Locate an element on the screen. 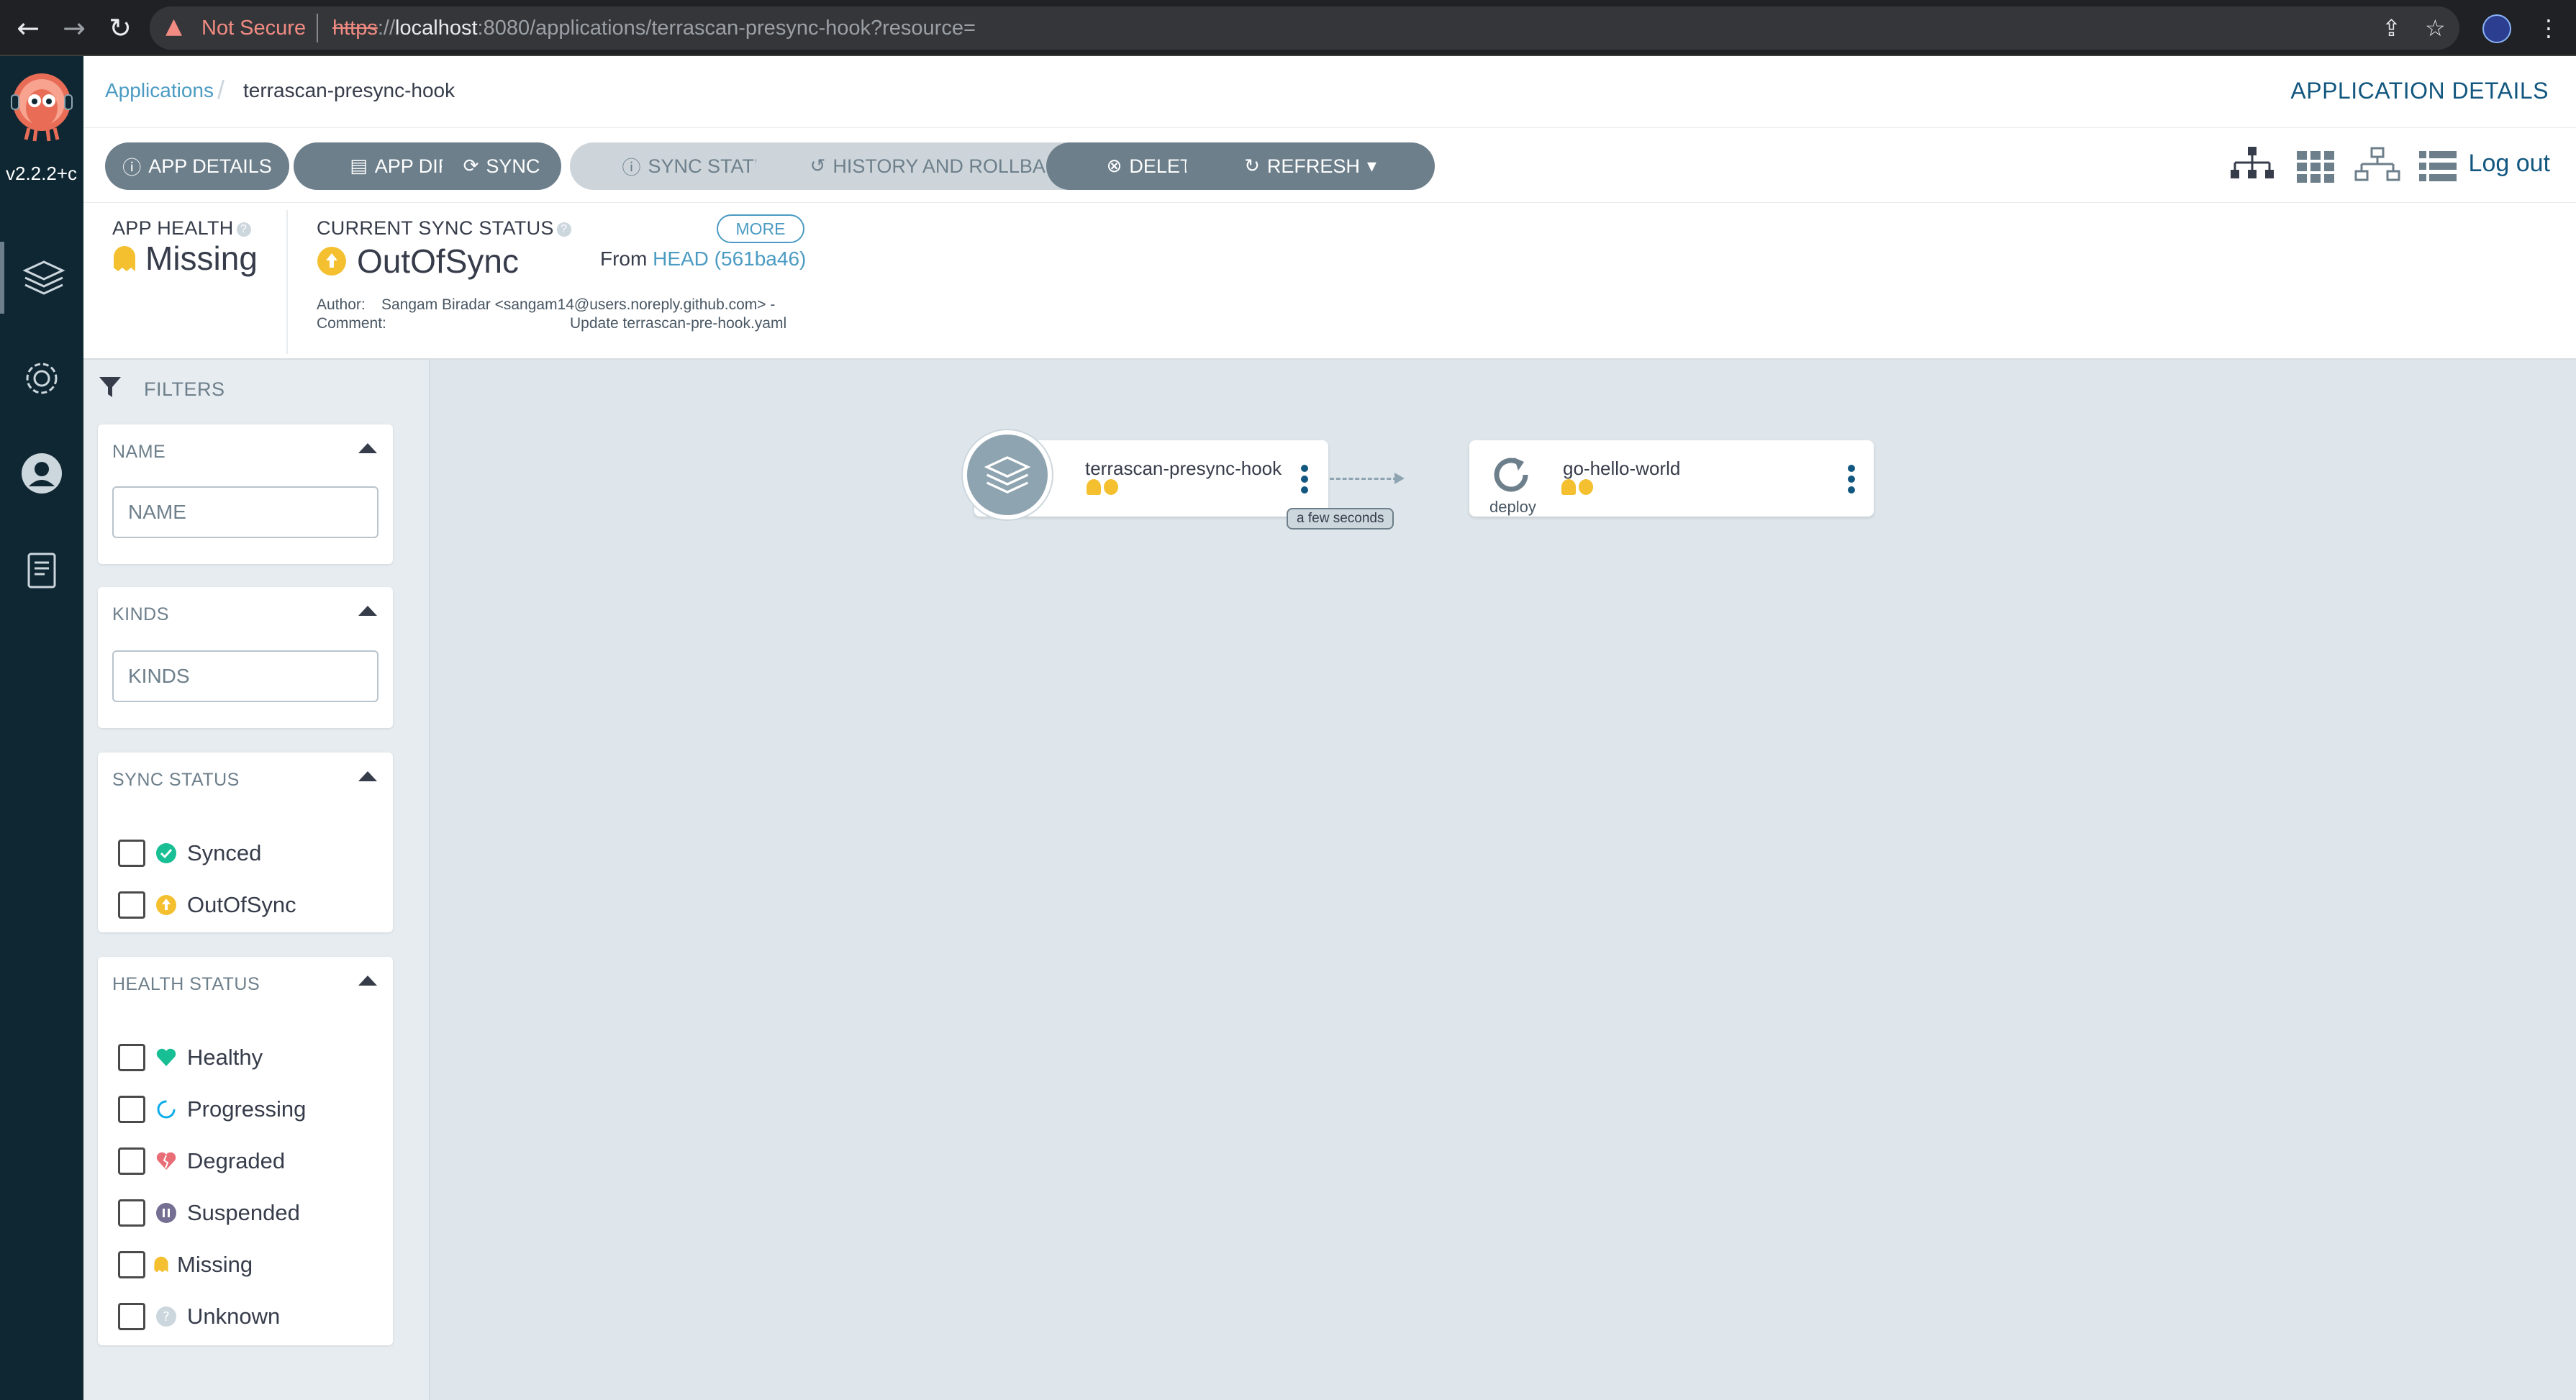 The image size is (2576, 1400). filter-option-progressing: Progressing is located at coordinates (212, 1109).